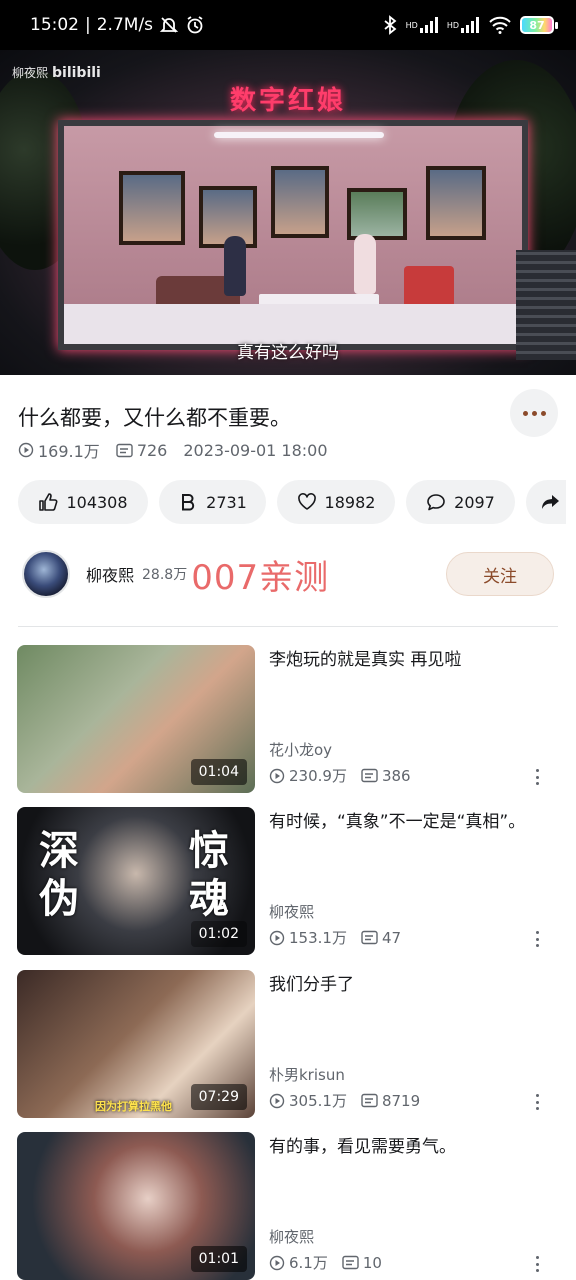 The width and height of the screenshot is (576, 1280). Describe the element at coordinates (69, 451) in the screenshot. I see `view-count-value: 169.1万` at that location.